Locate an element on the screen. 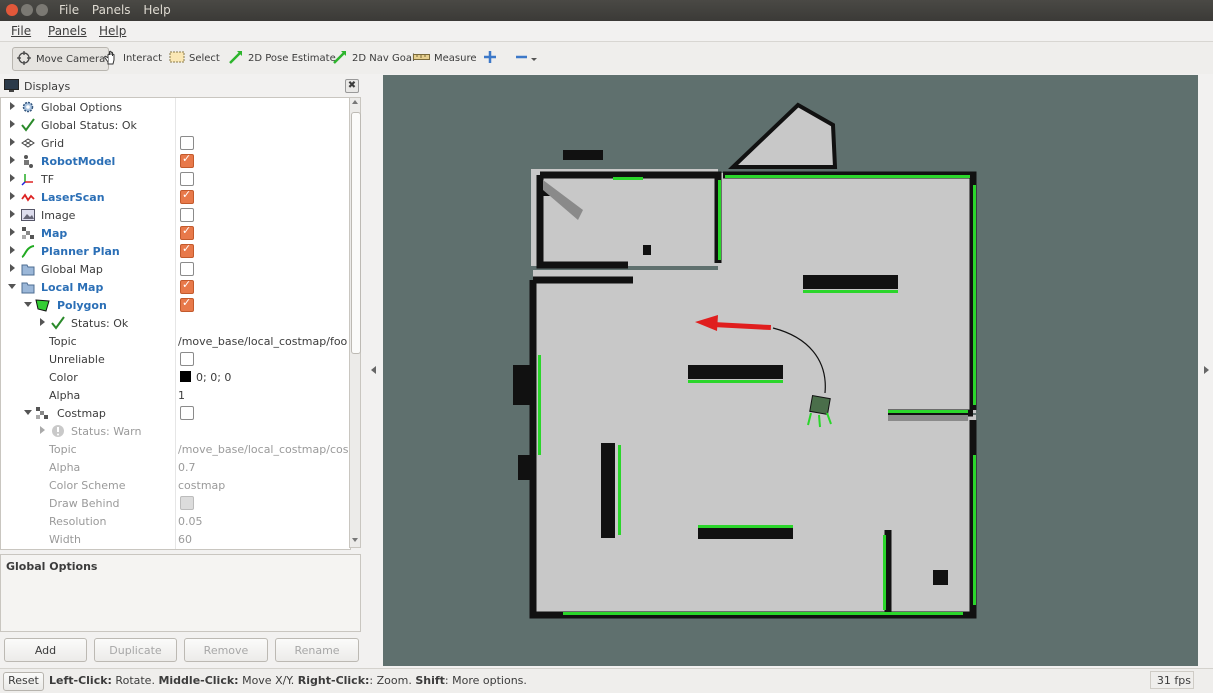 This screenshot has width=1213, height=693. measure-tool: Measure is located at coordinates (445, 58).